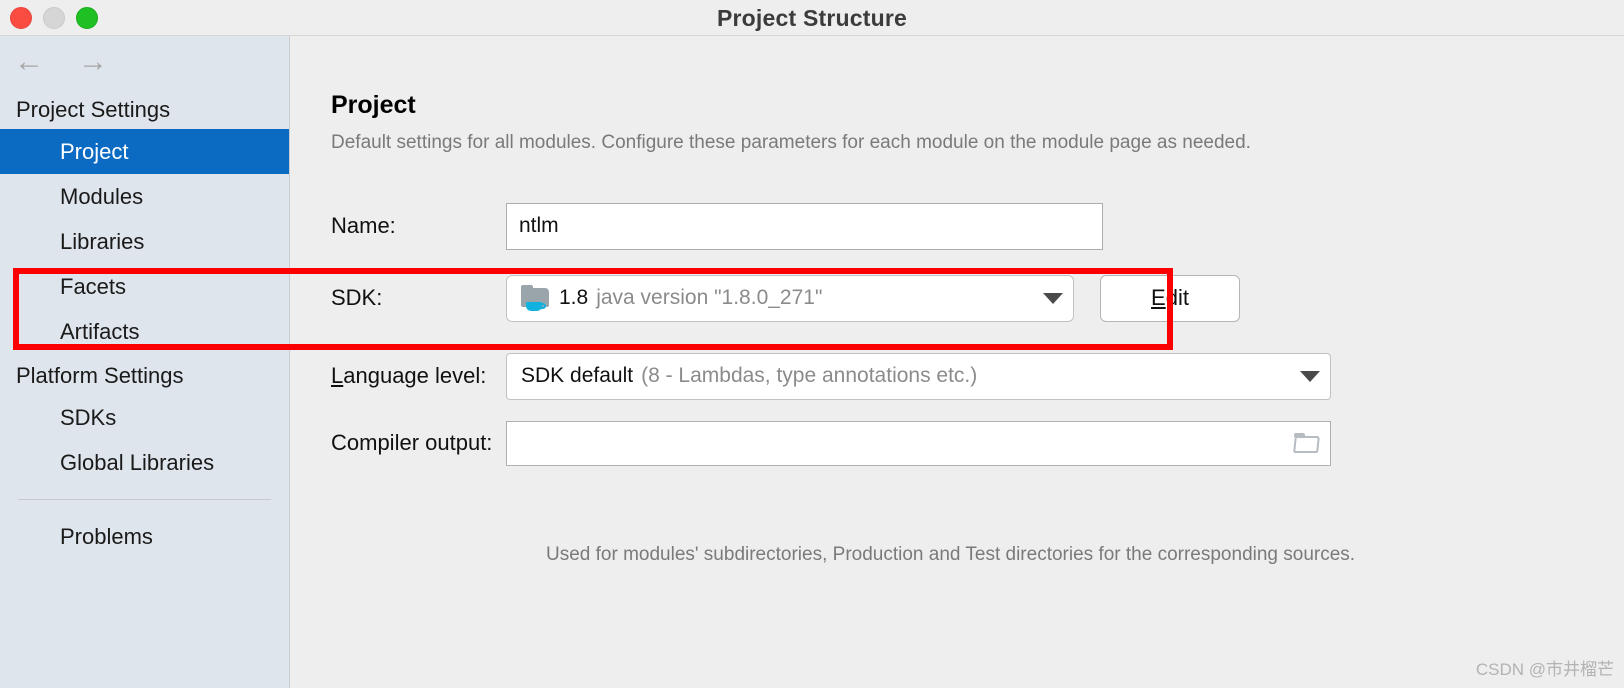 This screenshot has width=1624, height=688. What do you see at coordinates (577, 375) in the screenshot?
I see `language-level-value: SDK default` at bounding box center [577, 375].